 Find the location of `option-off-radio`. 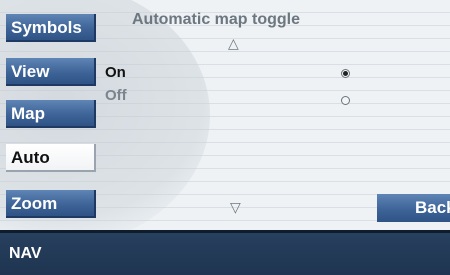

option-off-radio is located at coordinates (345, 100).